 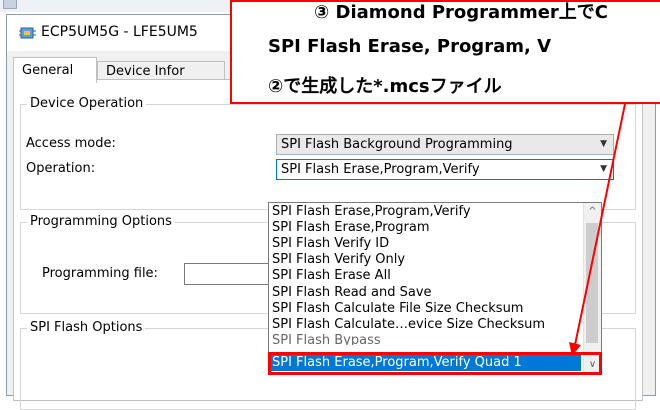 I want to click on dropdown-option: SPI Flash Calculate File Size Checksum, so click(x=425, y=308).